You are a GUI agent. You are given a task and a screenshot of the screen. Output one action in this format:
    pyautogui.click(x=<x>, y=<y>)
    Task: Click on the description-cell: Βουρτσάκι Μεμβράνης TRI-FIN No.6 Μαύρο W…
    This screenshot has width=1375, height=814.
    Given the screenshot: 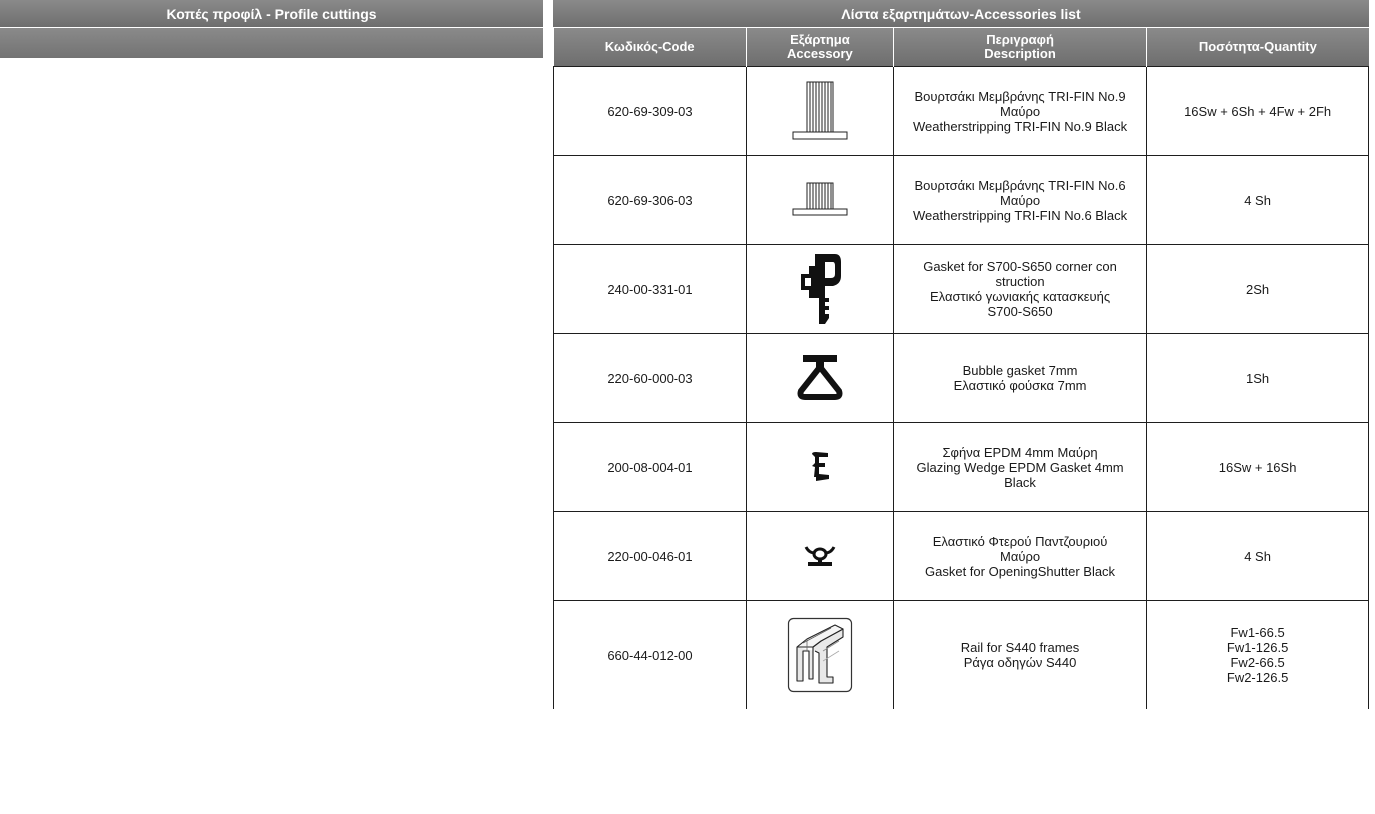 What is the action you would take?
    pyautogui.click(x=1020, y=200)
    